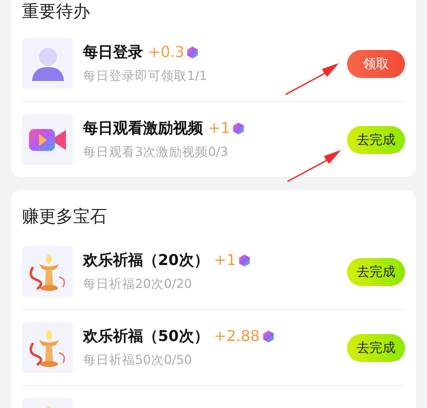 This screenshot has width=427, height=408. Describe the element at coordinates (65, 217) in the screenshot. I see `section-title: 赚更多宝石` at that location.